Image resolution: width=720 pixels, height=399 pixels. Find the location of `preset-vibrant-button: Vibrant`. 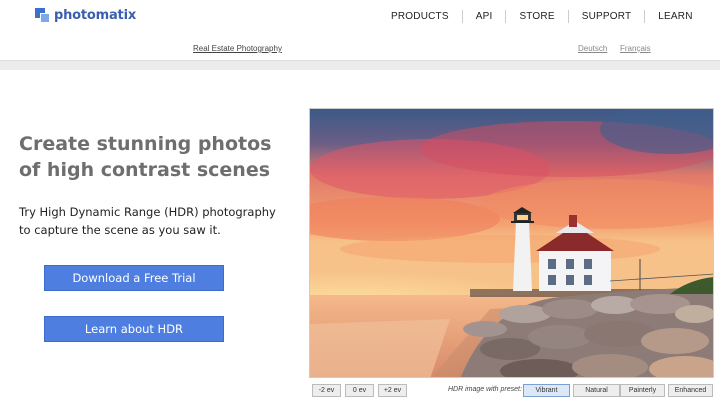

preset-vibrant-button: Vibrant is located at coordinates (546, 390).